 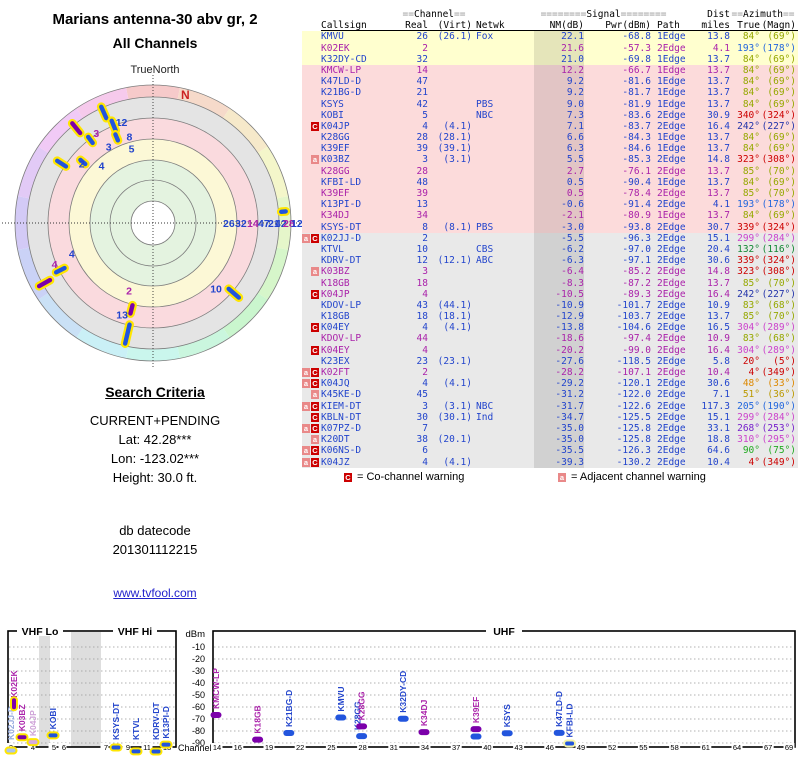 I want to click on channel-tick-label: 49, so click(x=581, y=747).